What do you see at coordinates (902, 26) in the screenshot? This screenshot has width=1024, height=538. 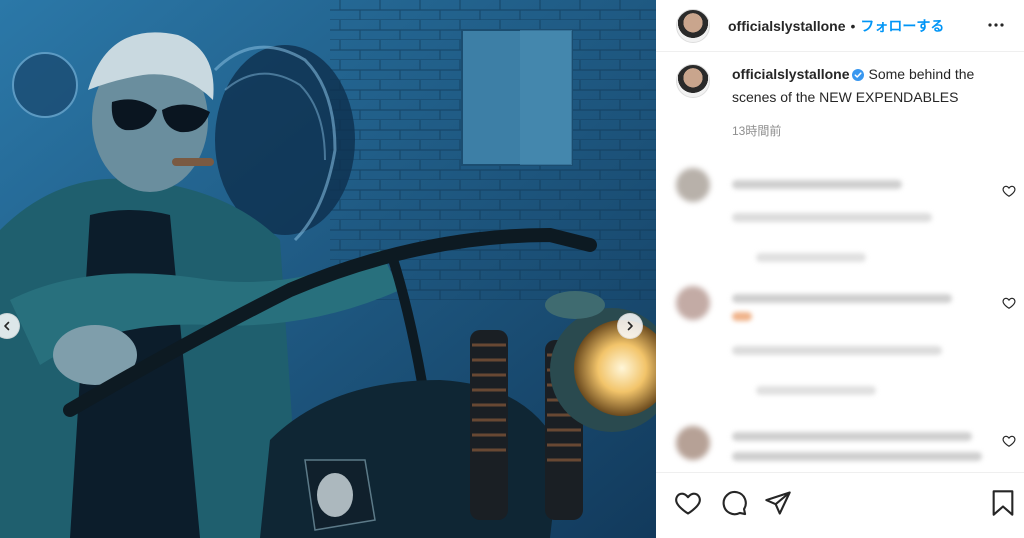 I see `follow-button: フォローする` at bounding box center [902, 26].